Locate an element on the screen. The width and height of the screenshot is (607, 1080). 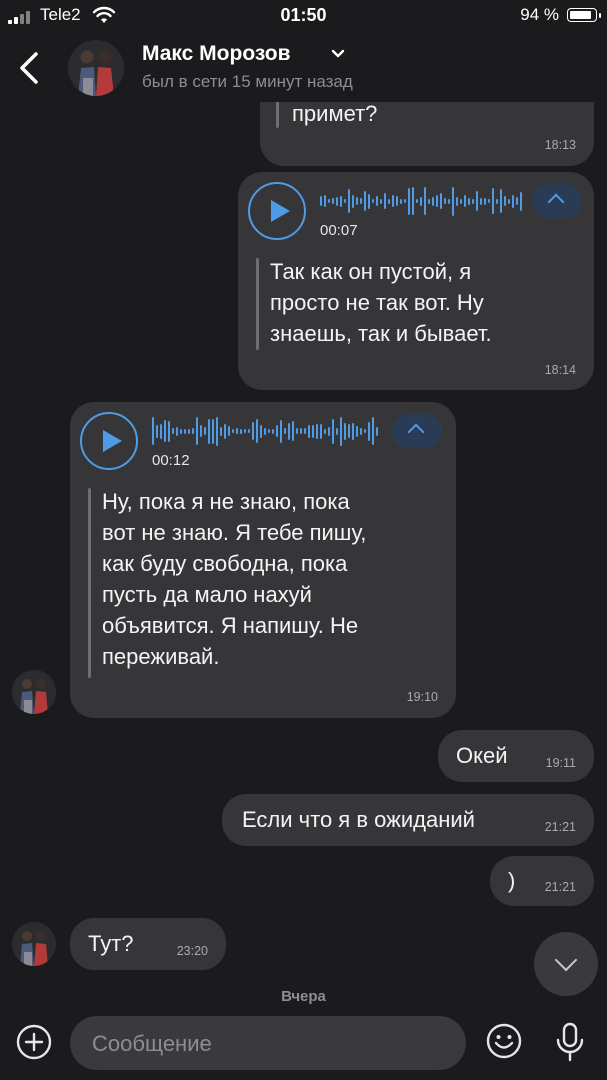
scroll-to-bottom-button is located at coordinates (566, 964).